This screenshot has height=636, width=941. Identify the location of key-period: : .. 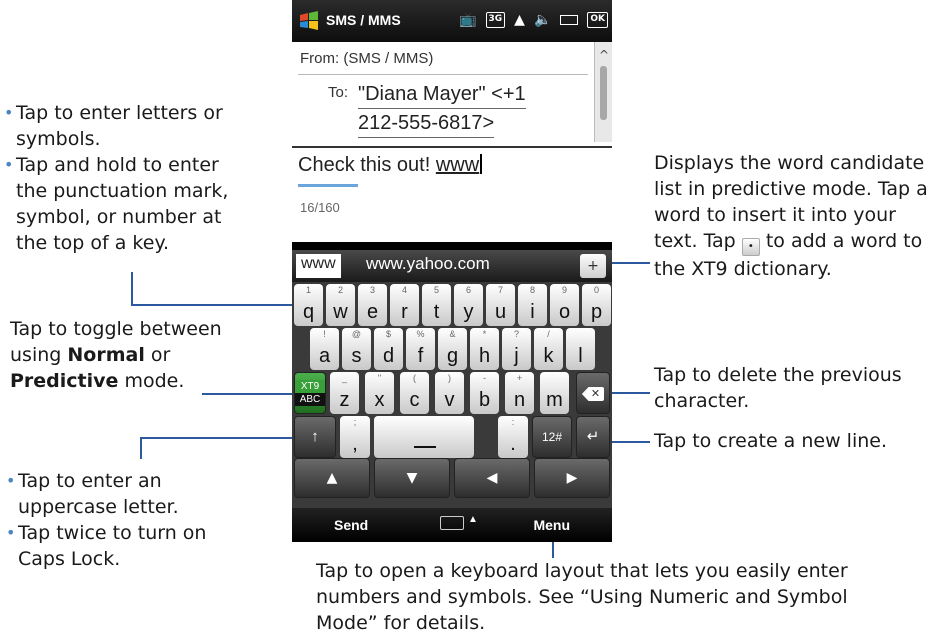
(513, 437).